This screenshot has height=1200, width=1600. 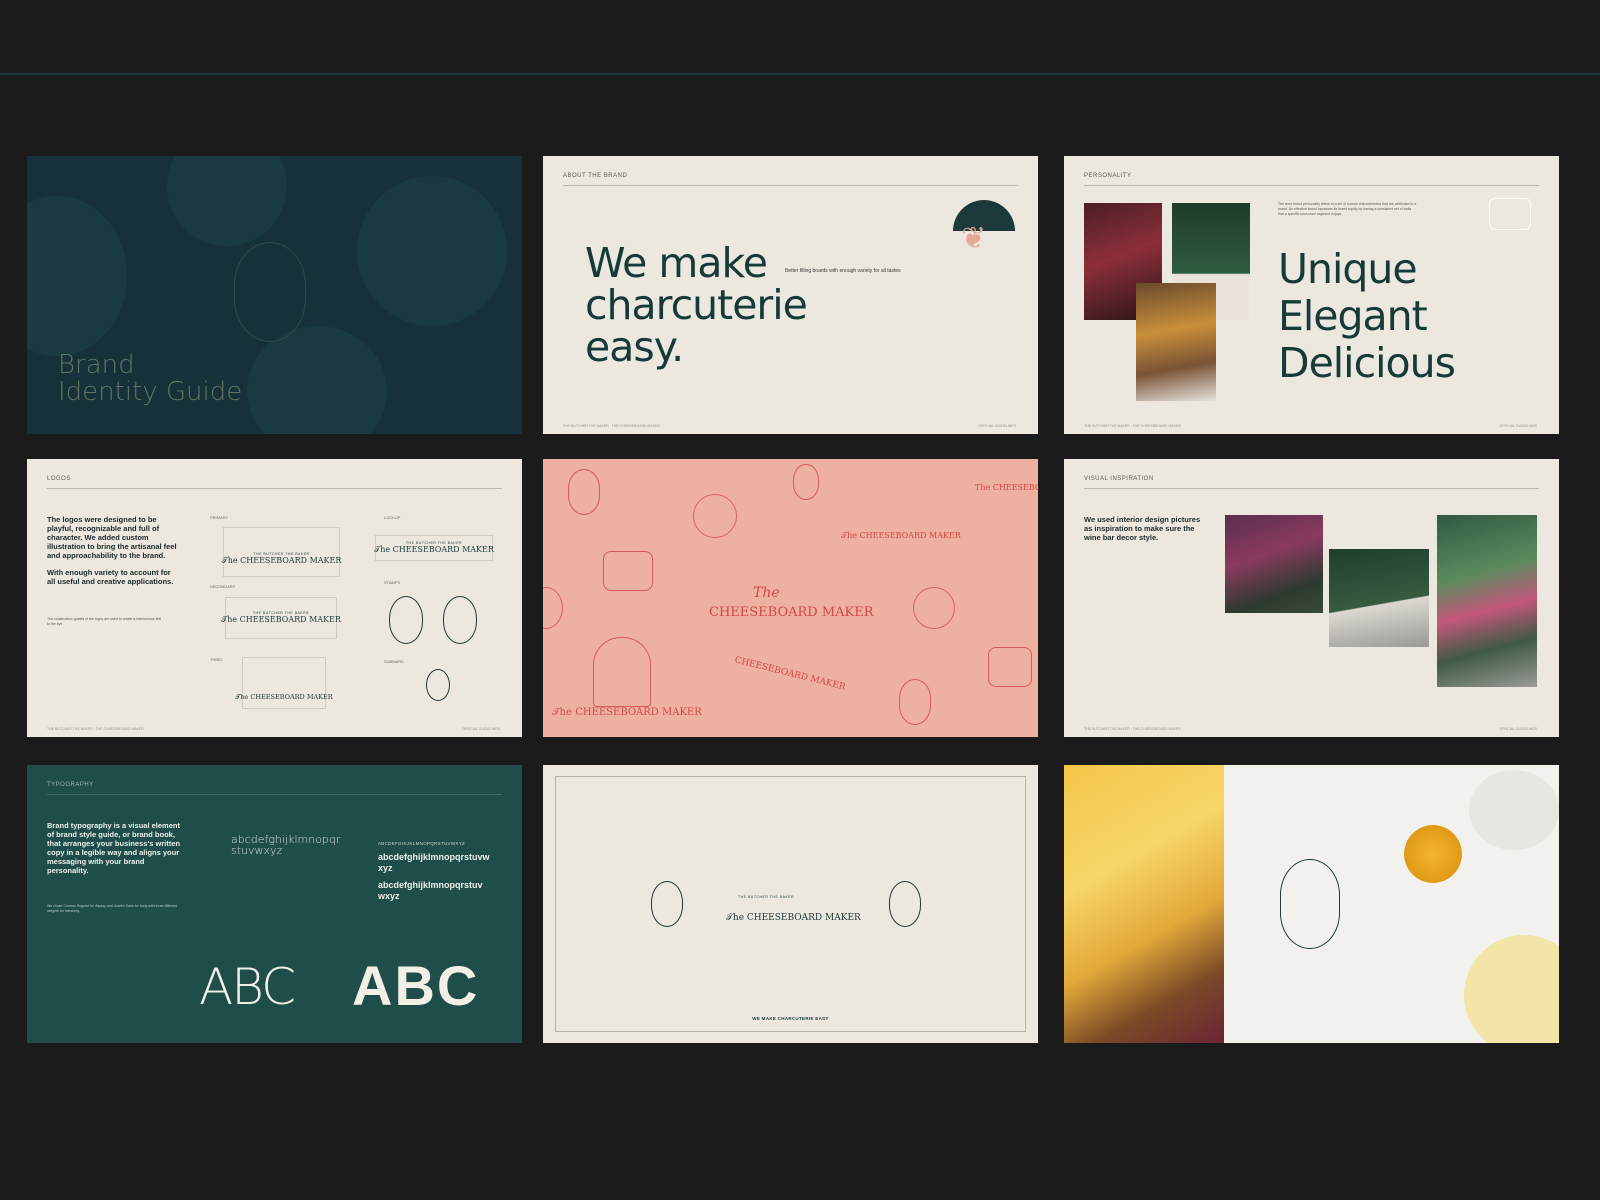 I want to click on round-cheese-photo, so click(x=1511, y=989).